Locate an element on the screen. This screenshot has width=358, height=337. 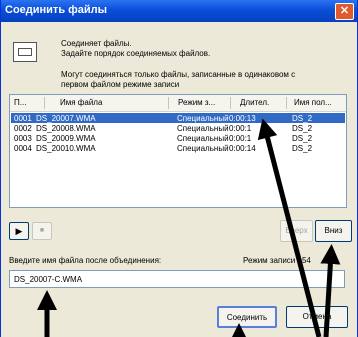
row-number: 0002 is located at coordinates (23, 128).